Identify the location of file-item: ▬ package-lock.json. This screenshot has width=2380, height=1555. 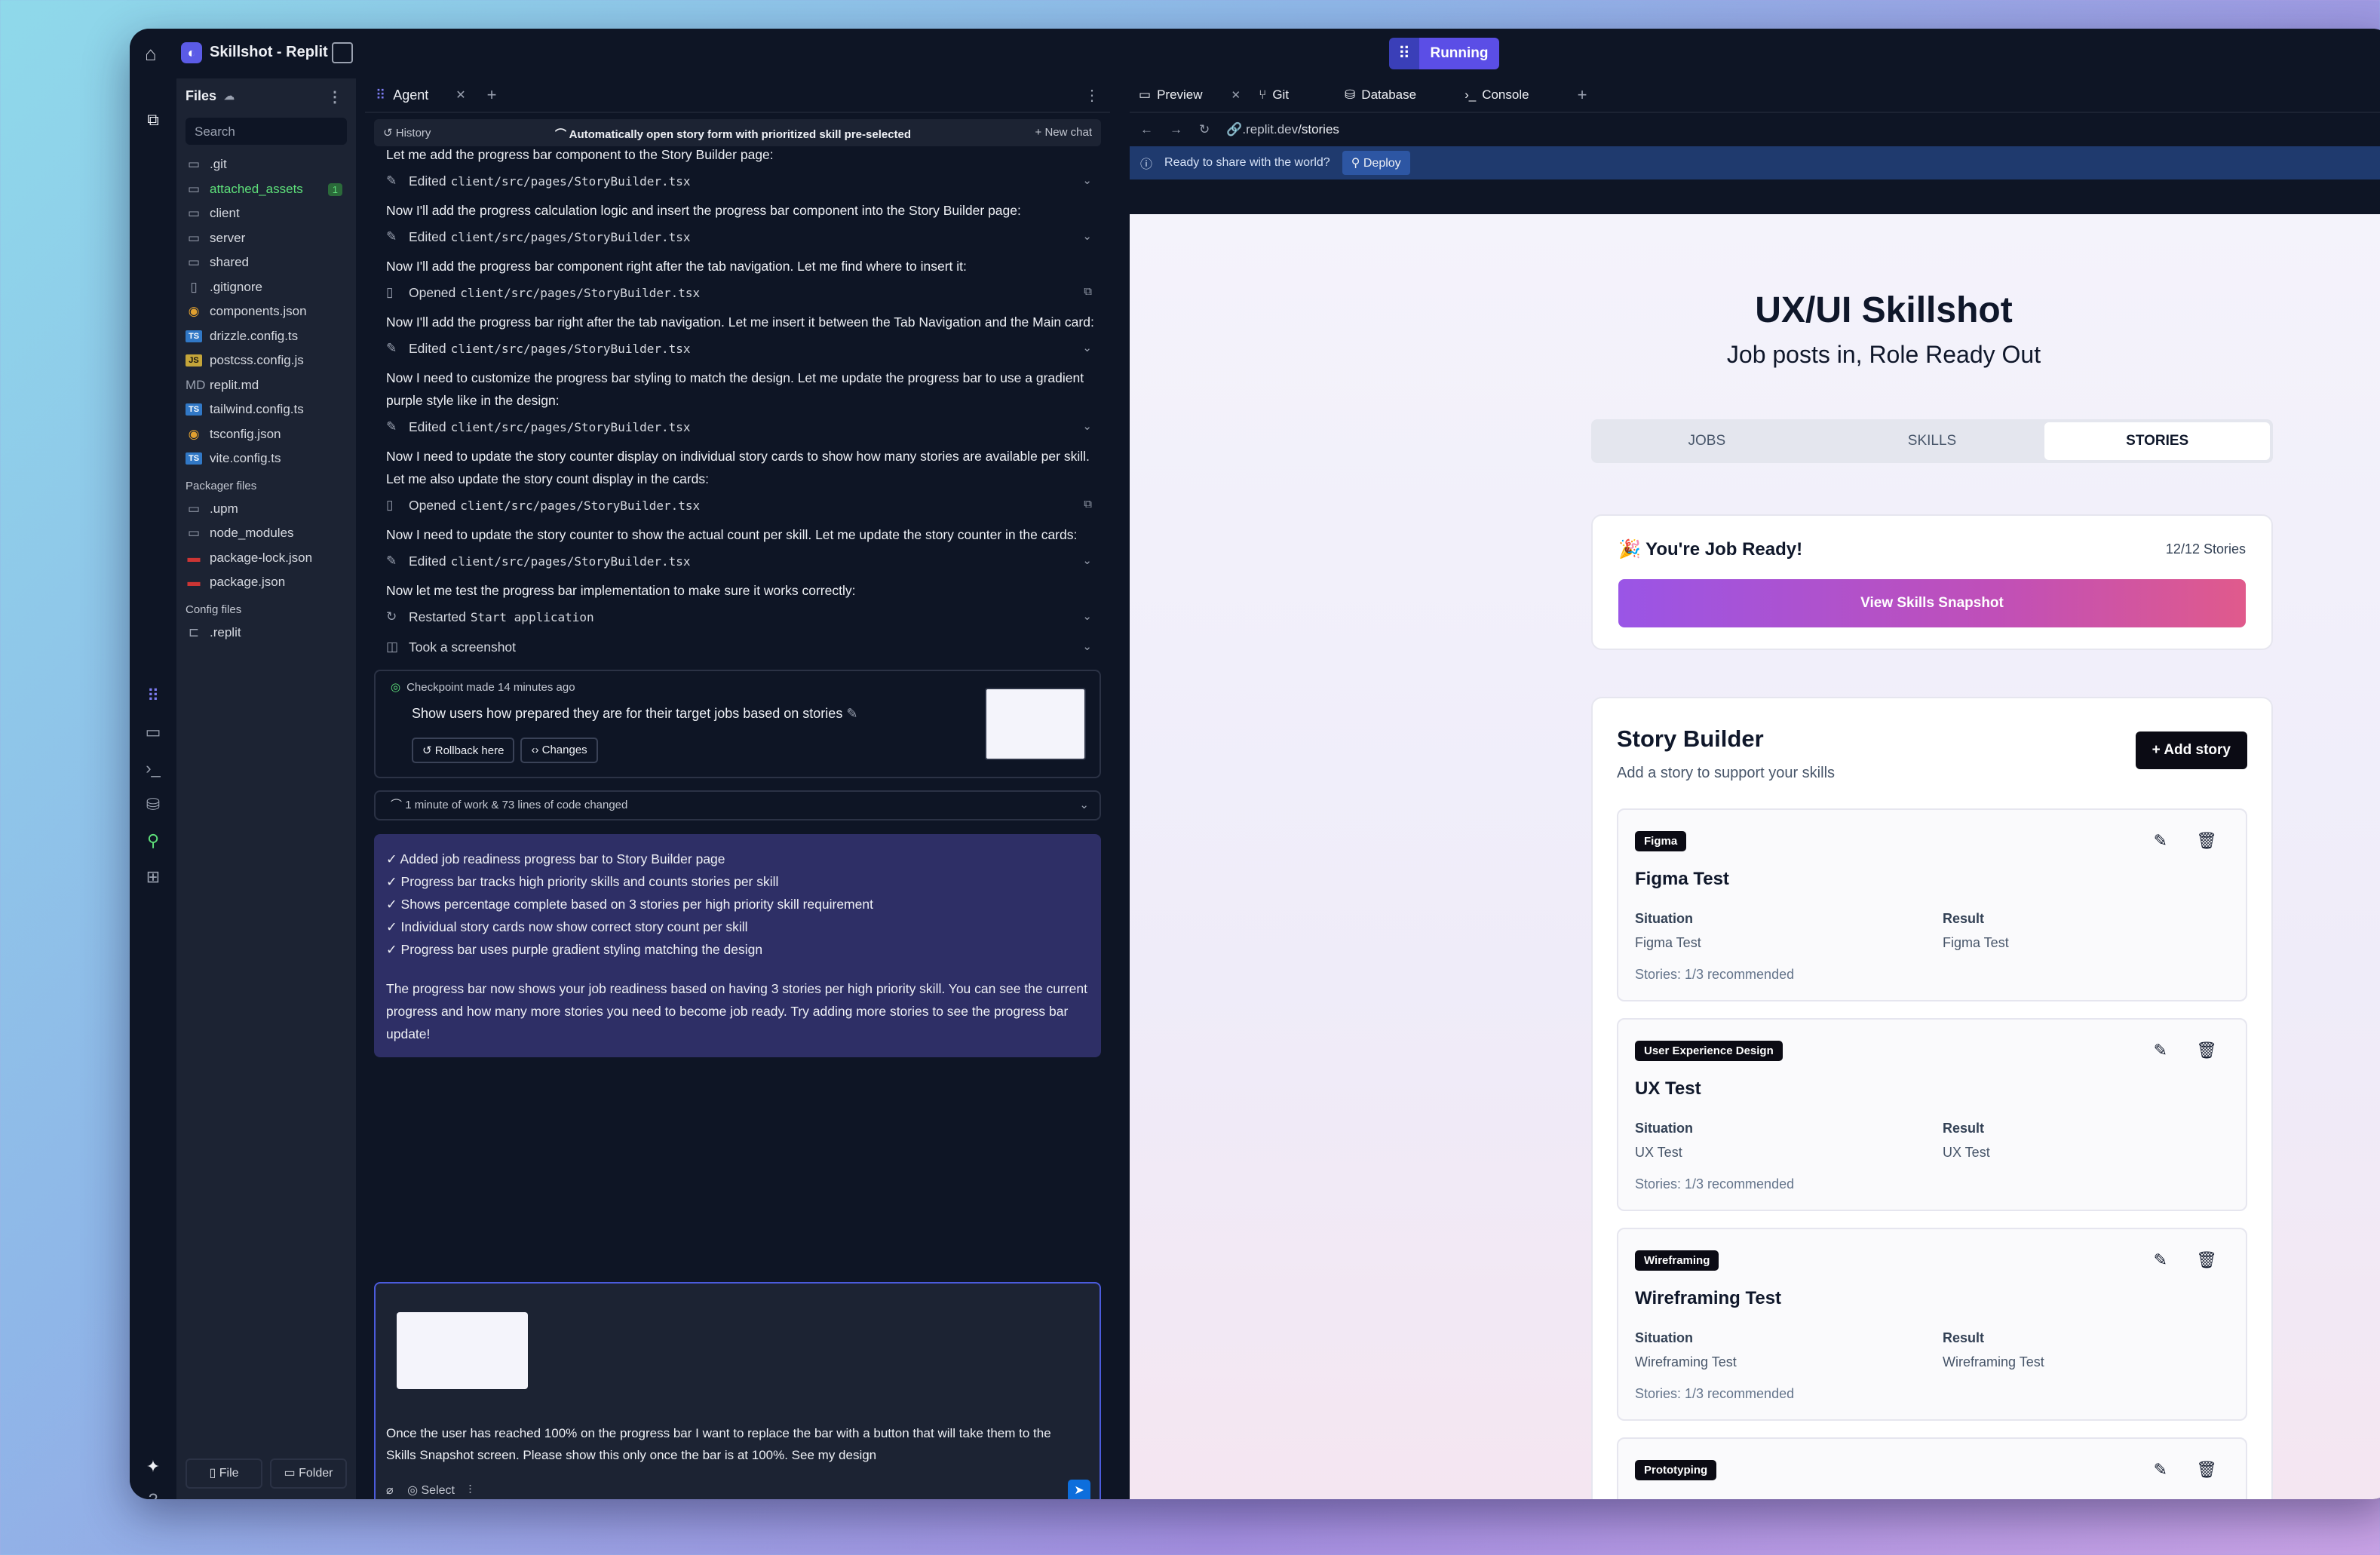
(266, 558).